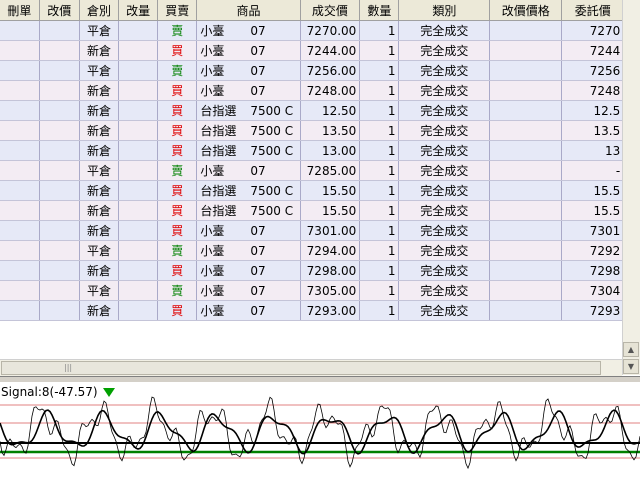 This screenshot has height=480, width=640. Describe the element at coordinates (248, 210) in the screenshot. I see `cell-product: 台指選 7500 C` at that location.